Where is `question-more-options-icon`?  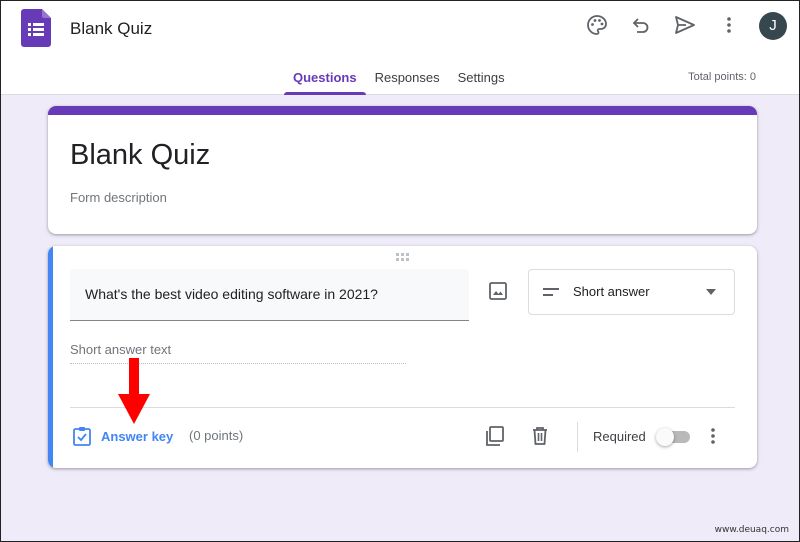
question-more-options-icon is located at coordinates (713, 436).